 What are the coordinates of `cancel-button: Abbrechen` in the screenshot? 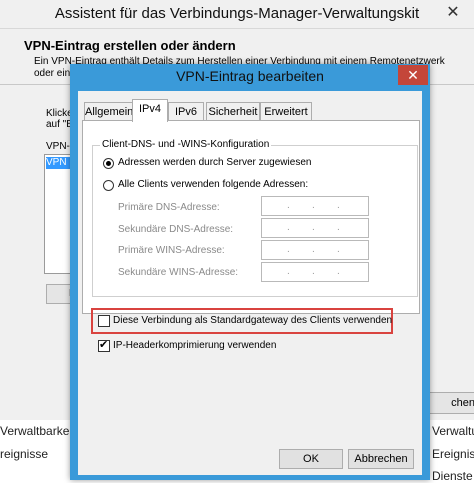 It's located at (381, 459).